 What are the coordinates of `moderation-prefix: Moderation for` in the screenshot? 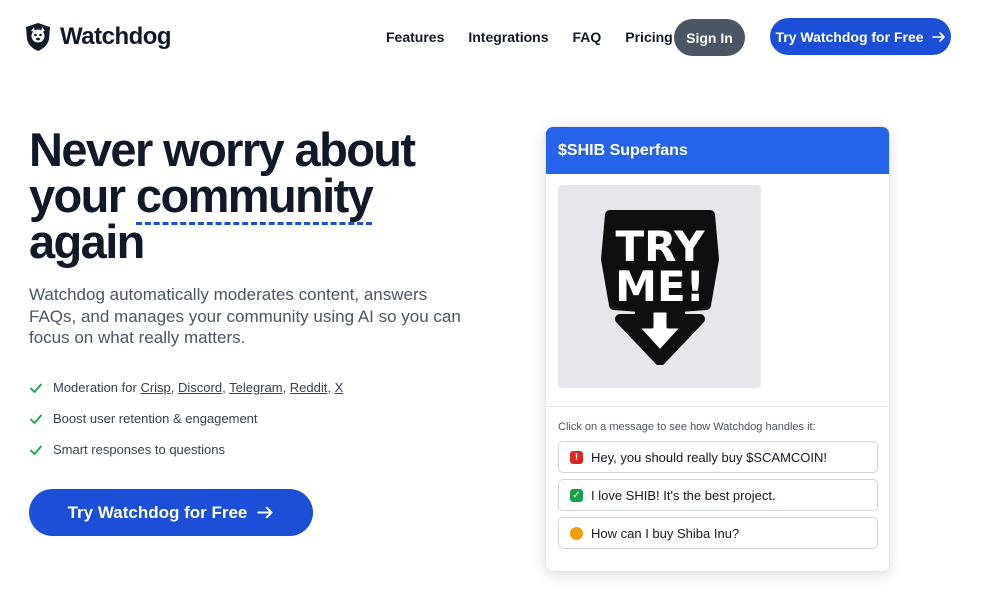 It's located at (97, 387).